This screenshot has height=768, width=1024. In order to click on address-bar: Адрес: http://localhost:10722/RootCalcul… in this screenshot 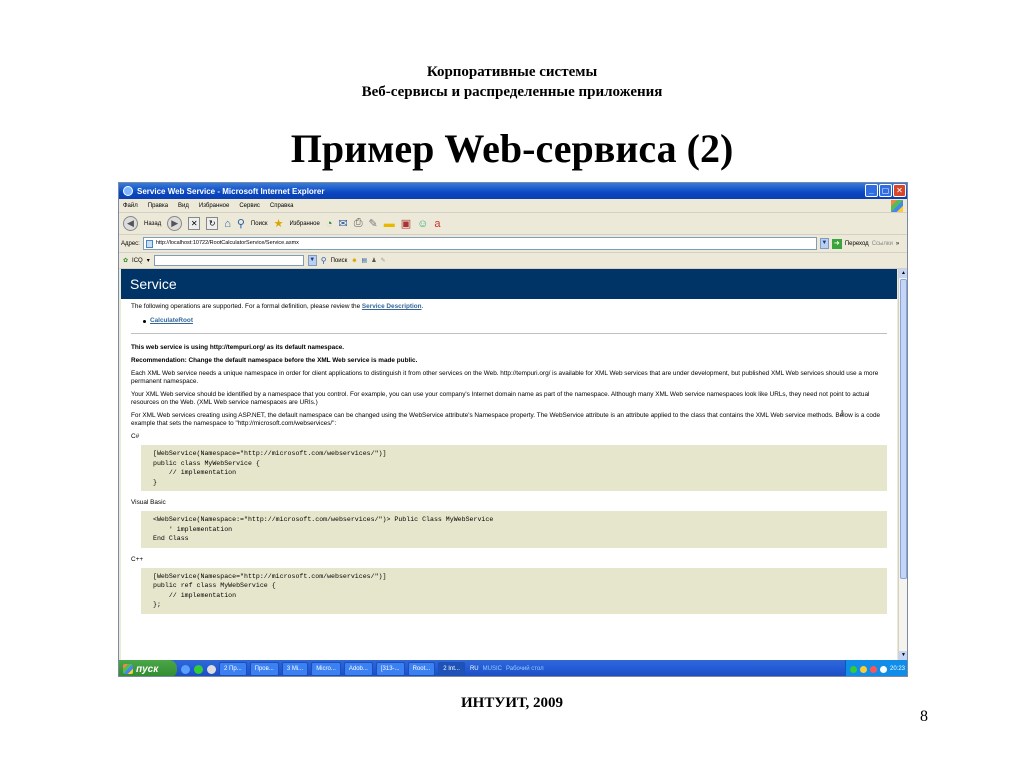, I will do `click(513, 244)`.